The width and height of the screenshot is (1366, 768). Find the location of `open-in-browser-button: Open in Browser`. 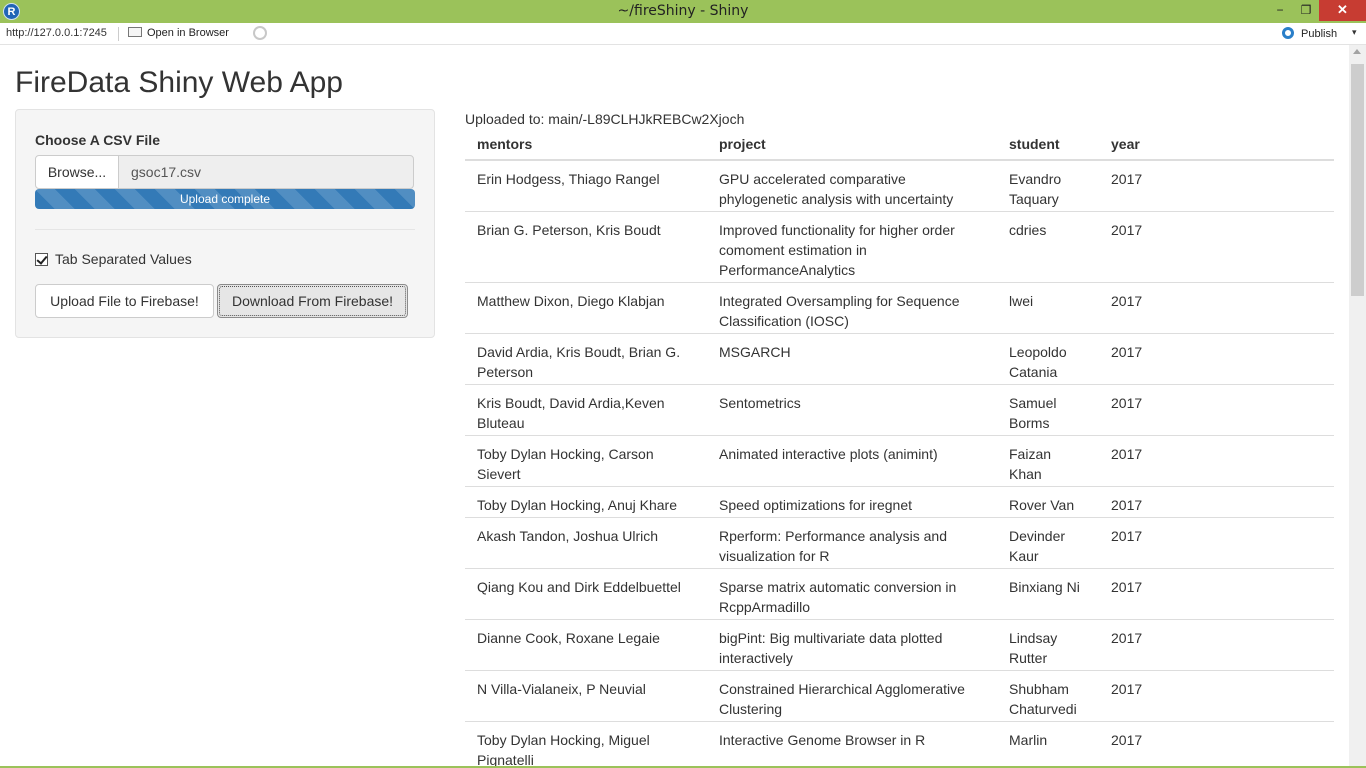

open-in-browser-button: Open in Browser is located at coordinates (178, 33).